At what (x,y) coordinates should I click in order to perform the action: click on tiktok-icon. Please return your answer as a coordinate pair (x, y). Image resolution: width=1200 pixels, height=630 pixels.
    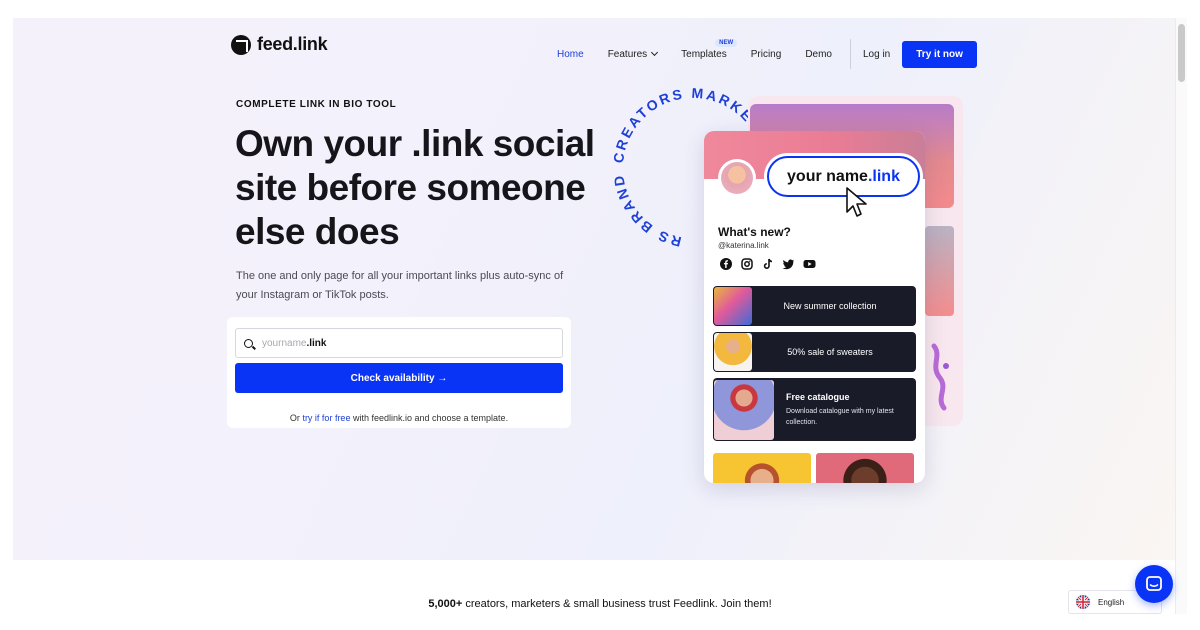
    Looking at the image, I should click on (767, 263).